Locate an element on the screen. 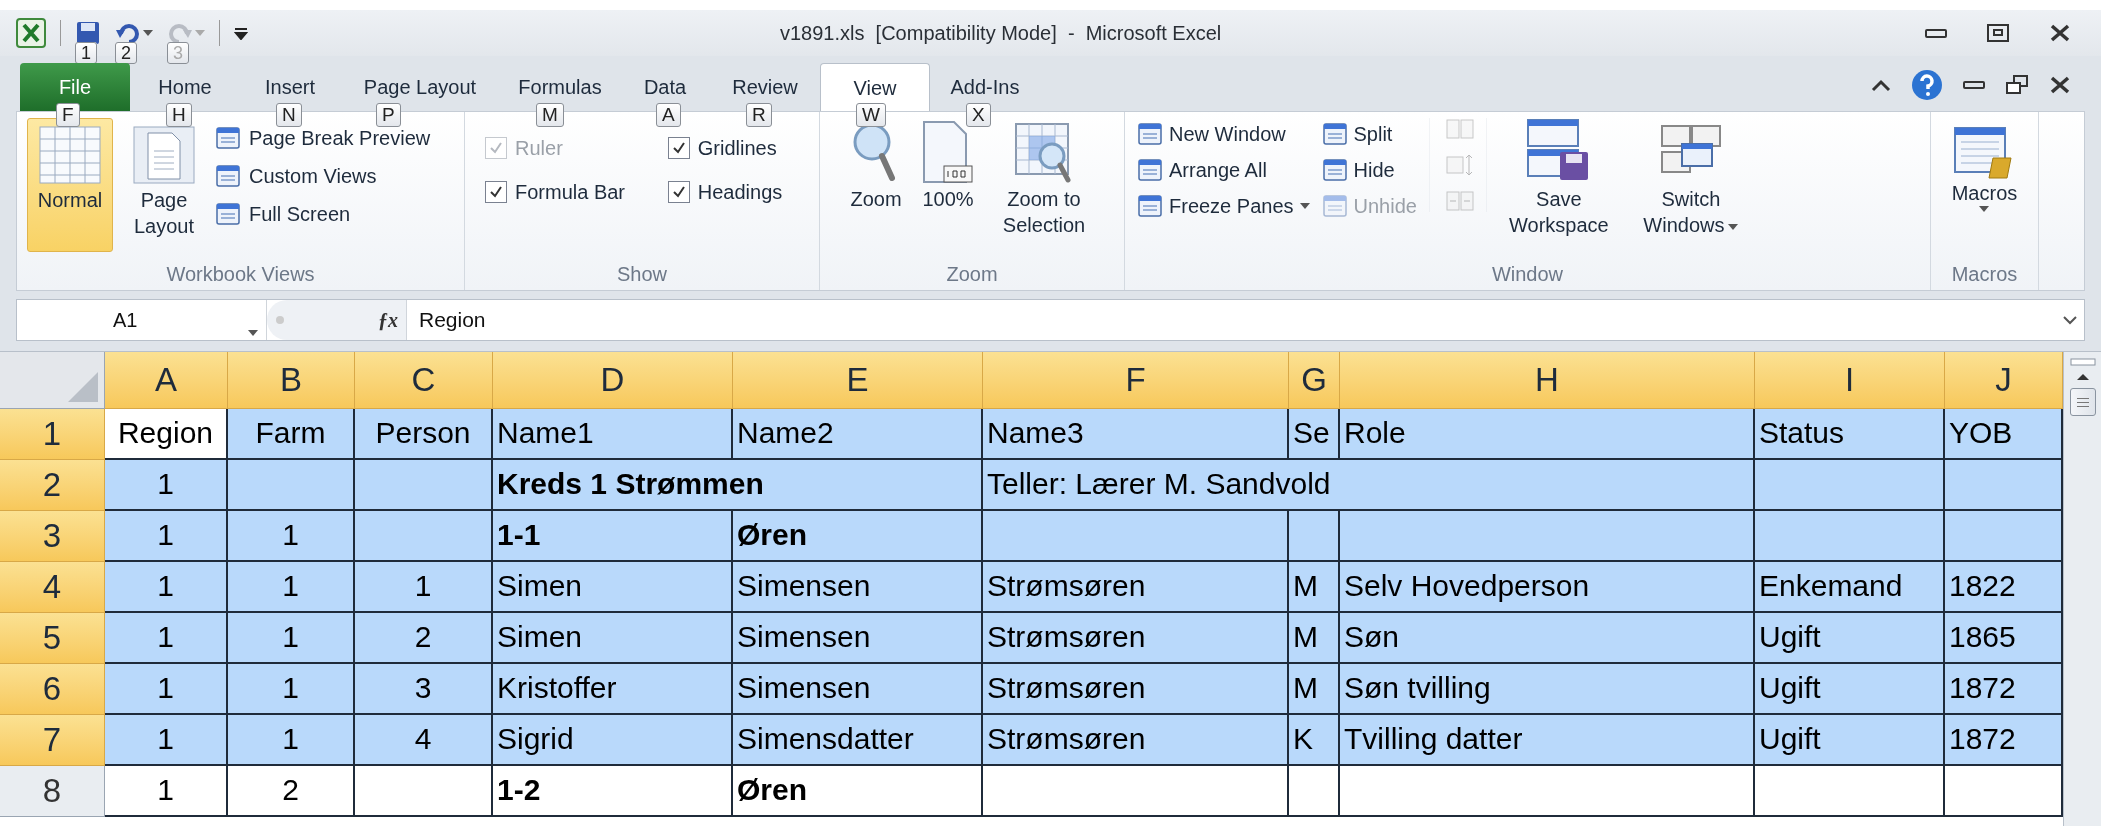 This screenshot has height=826, width=2101. table-cell: Teller: Lærer M. Sandvold is located at coordinates (1369, 485).